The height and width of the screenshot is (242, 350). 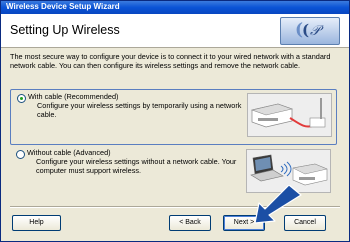 What do you see at coordinates (65, 30) in the screenshot?
I see `page-title: Setting Up Wireless` at bounding box center [65, 30].